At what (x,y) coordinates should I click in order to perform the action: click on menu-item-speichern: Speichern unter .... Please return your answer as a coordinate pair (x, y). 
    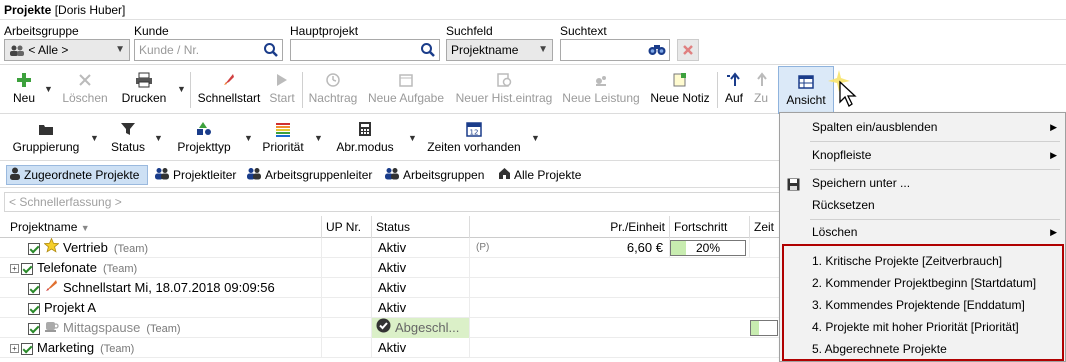
    Looking at the image, I should click on (922, 183).